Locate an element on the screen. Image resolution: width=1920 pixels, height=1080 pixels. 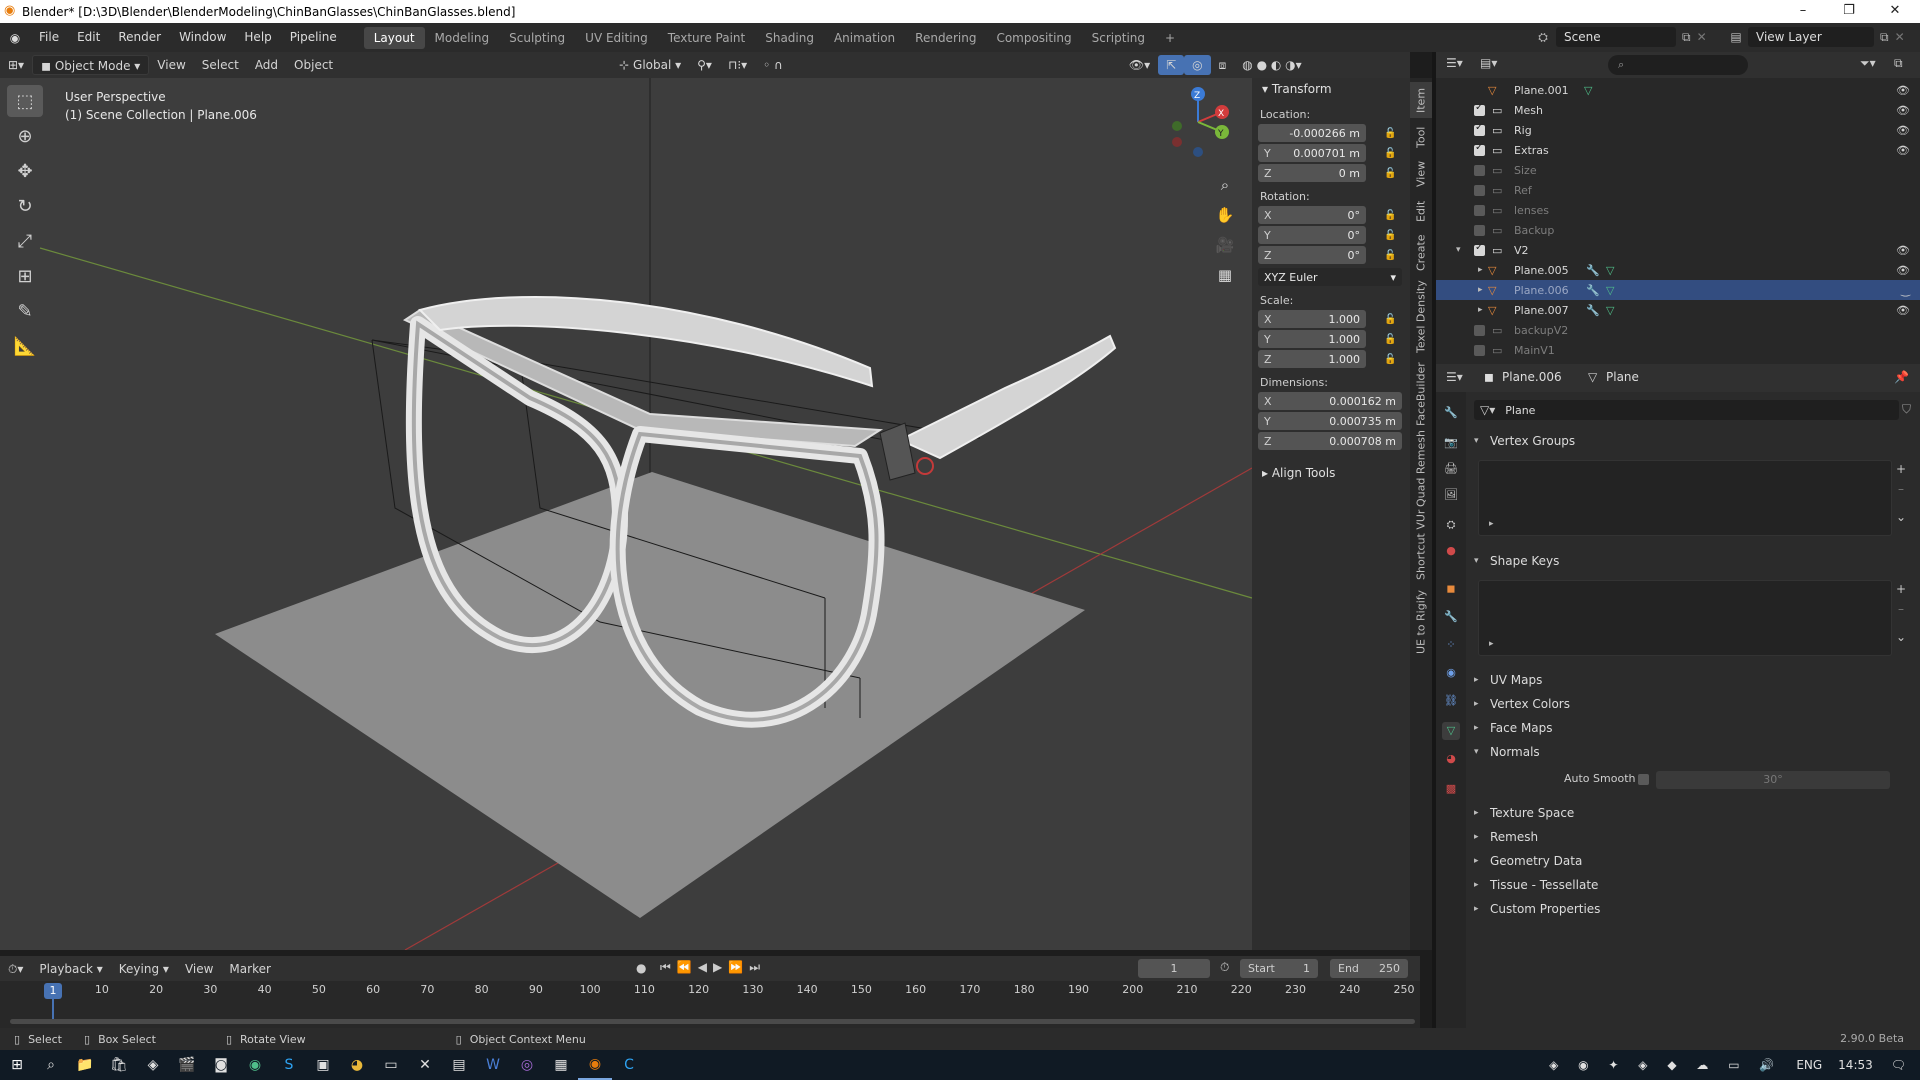
calculator-icon: ▦ is located at coordinates (561, 1065).